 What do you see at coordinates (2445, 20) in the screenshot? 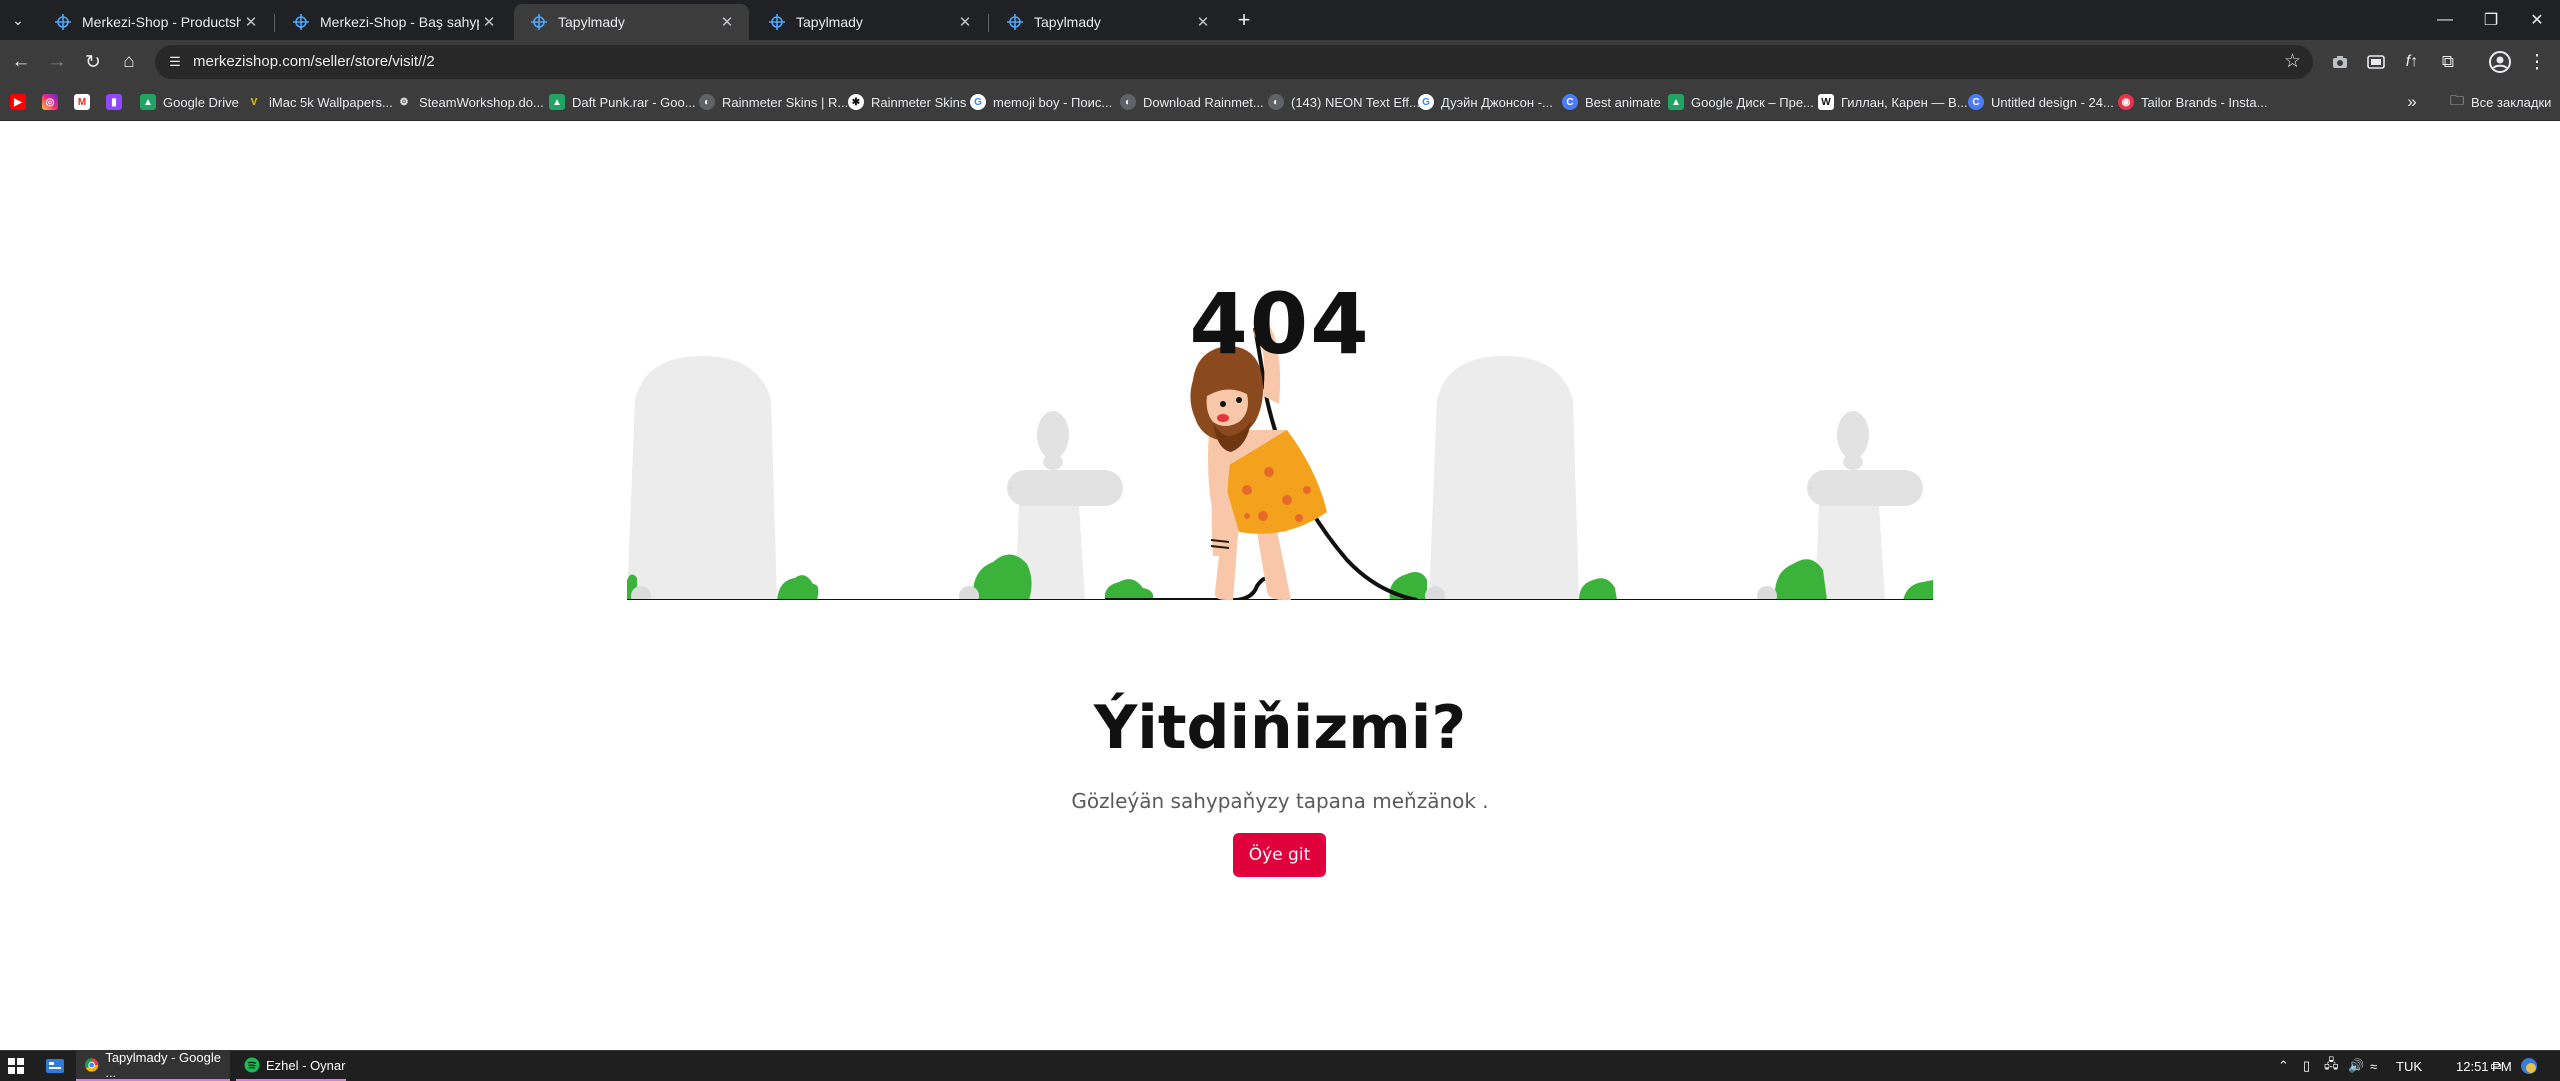
I see `minimize-icon: —` at bounding box center [2445, 20].